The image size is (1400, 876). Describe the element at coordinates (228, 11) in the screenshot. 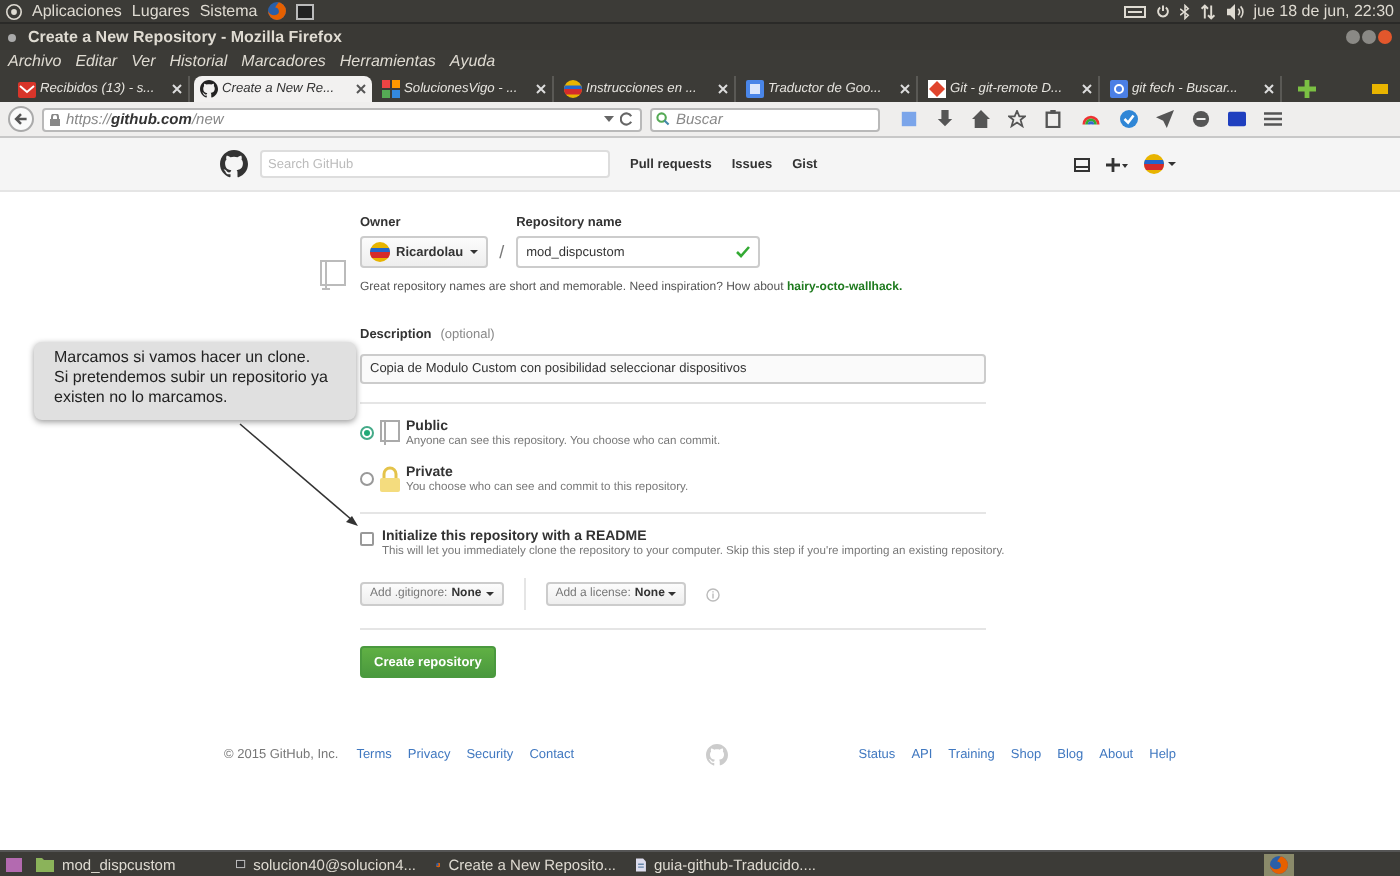

I see `panel-menu: Sistema` at that location.